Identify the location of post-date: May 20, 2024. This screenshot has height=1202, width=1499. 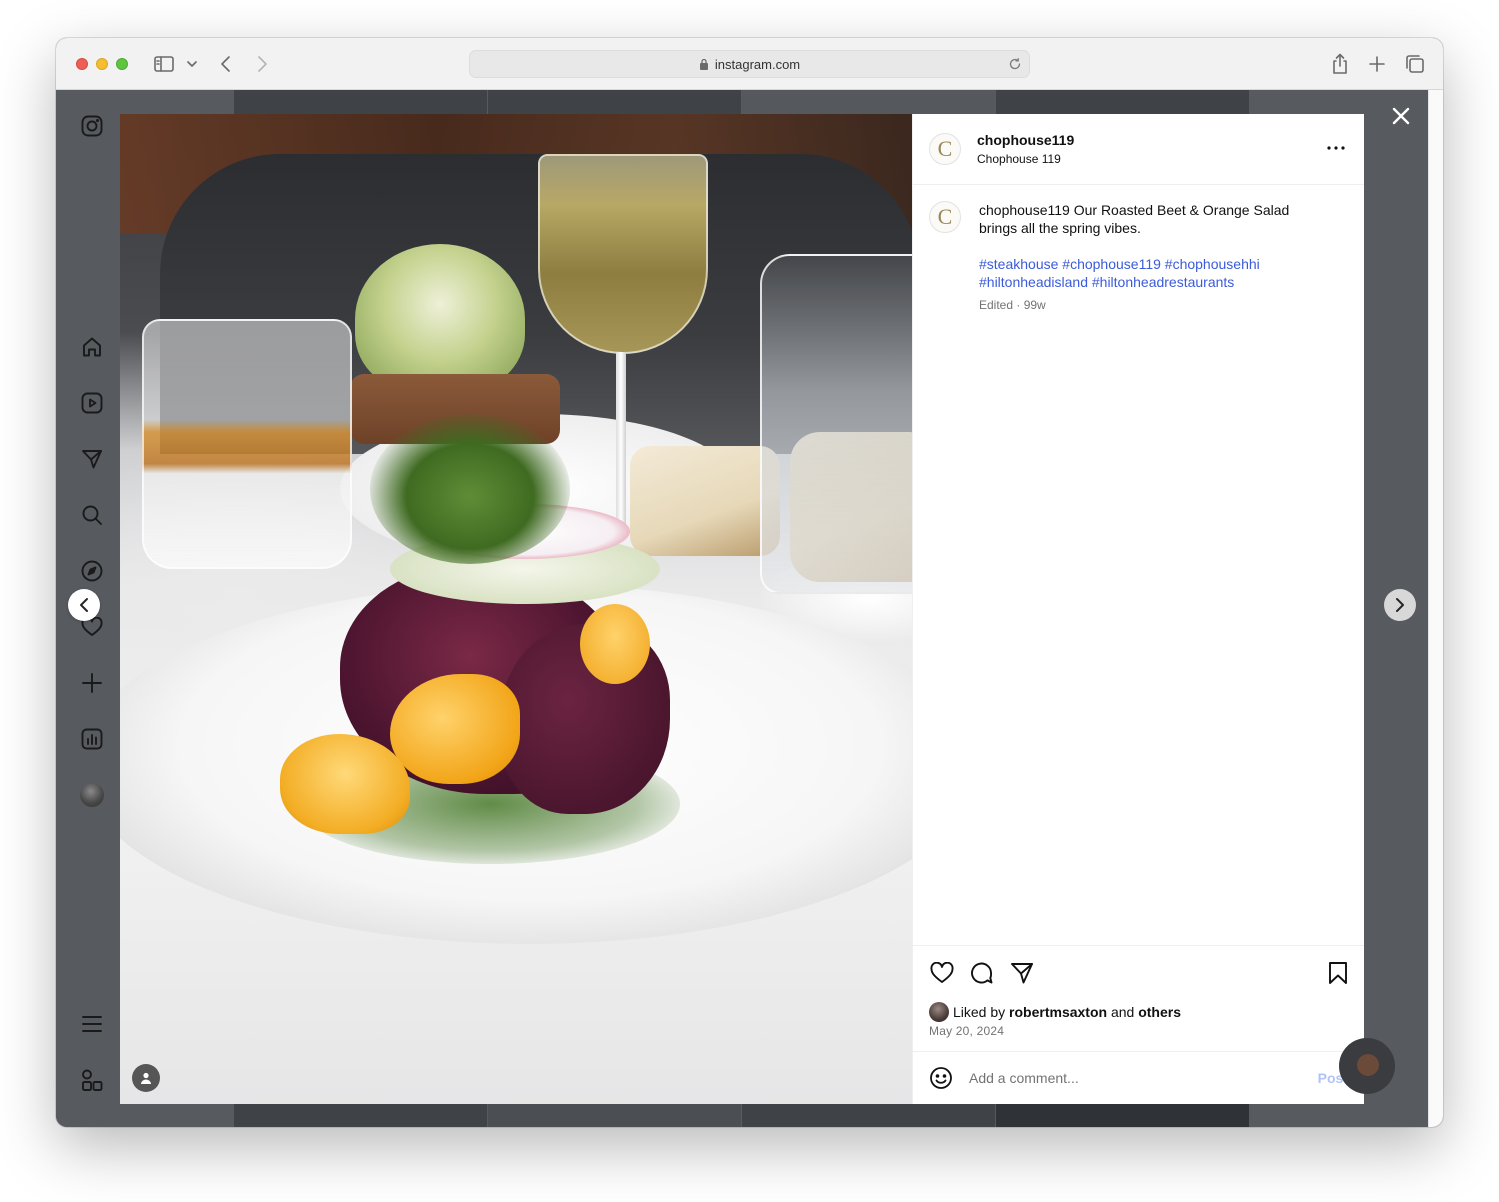
(967, 1031).